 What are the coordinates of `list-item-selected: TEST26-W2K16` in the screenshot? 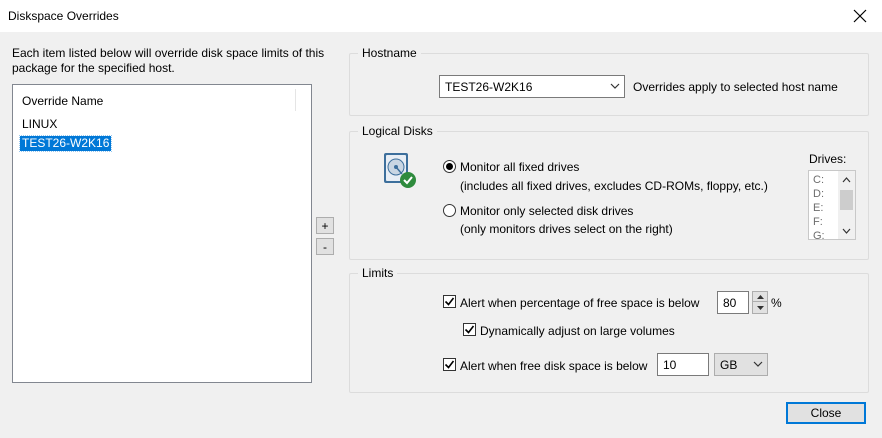 It's located at (65, 143).